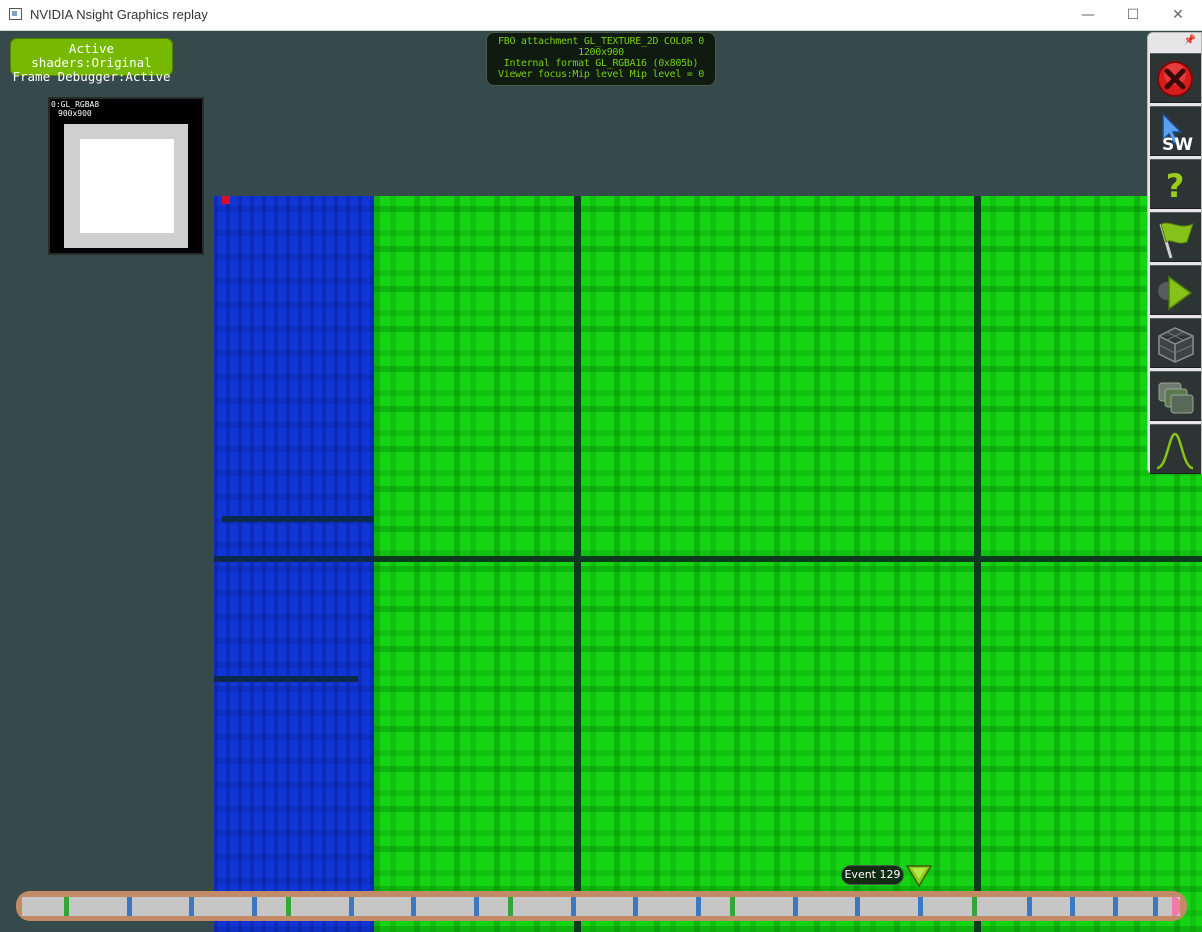 This screenshot has width=1202, height=932. Describe the element at coordinates (1176, 240) in the screenshot. I see `flag-icon` at that location.